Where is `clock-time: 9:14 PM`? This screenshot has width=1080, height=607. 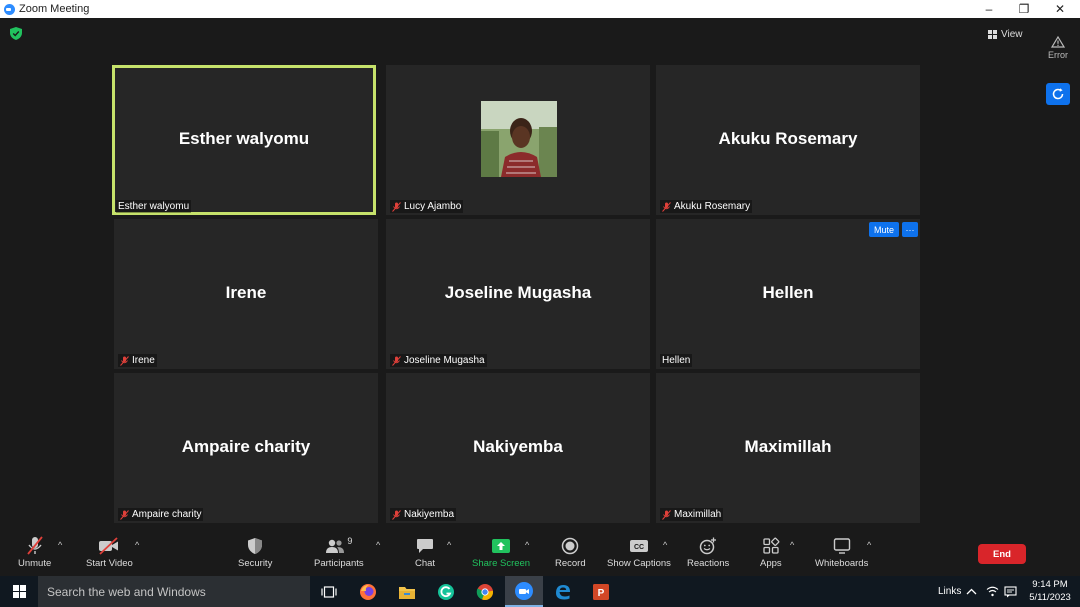
clock-time: 9:14 PM is located at coordinates (1050, 584).